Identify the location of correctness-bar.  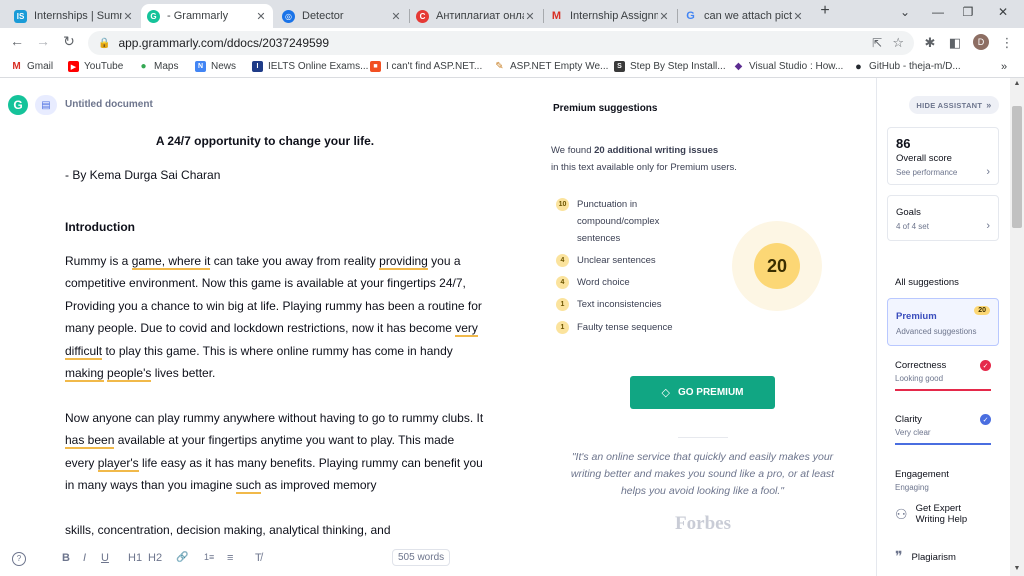
(943, 390).